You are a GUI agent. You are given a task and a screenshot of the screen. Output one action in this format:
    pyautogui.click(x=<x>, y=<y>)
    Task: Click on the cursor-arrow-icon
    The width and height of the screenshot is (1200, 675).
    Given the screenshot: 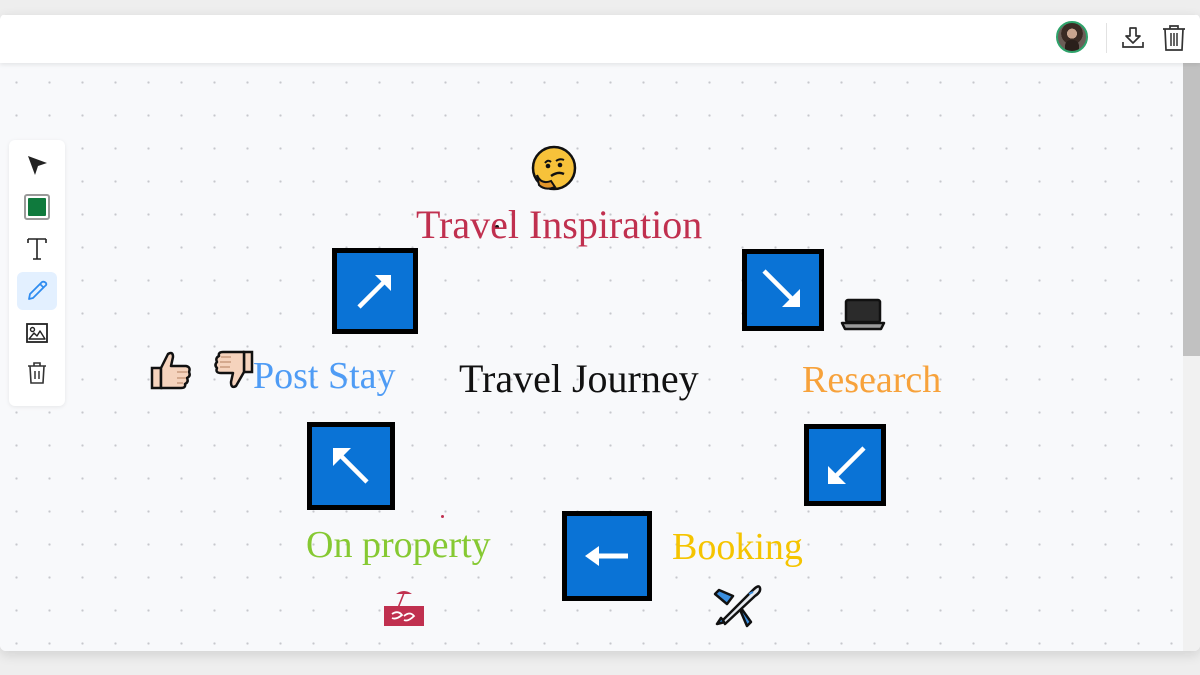 What is the action you would take?
    pyautogui.click(x=37, y=165)
    